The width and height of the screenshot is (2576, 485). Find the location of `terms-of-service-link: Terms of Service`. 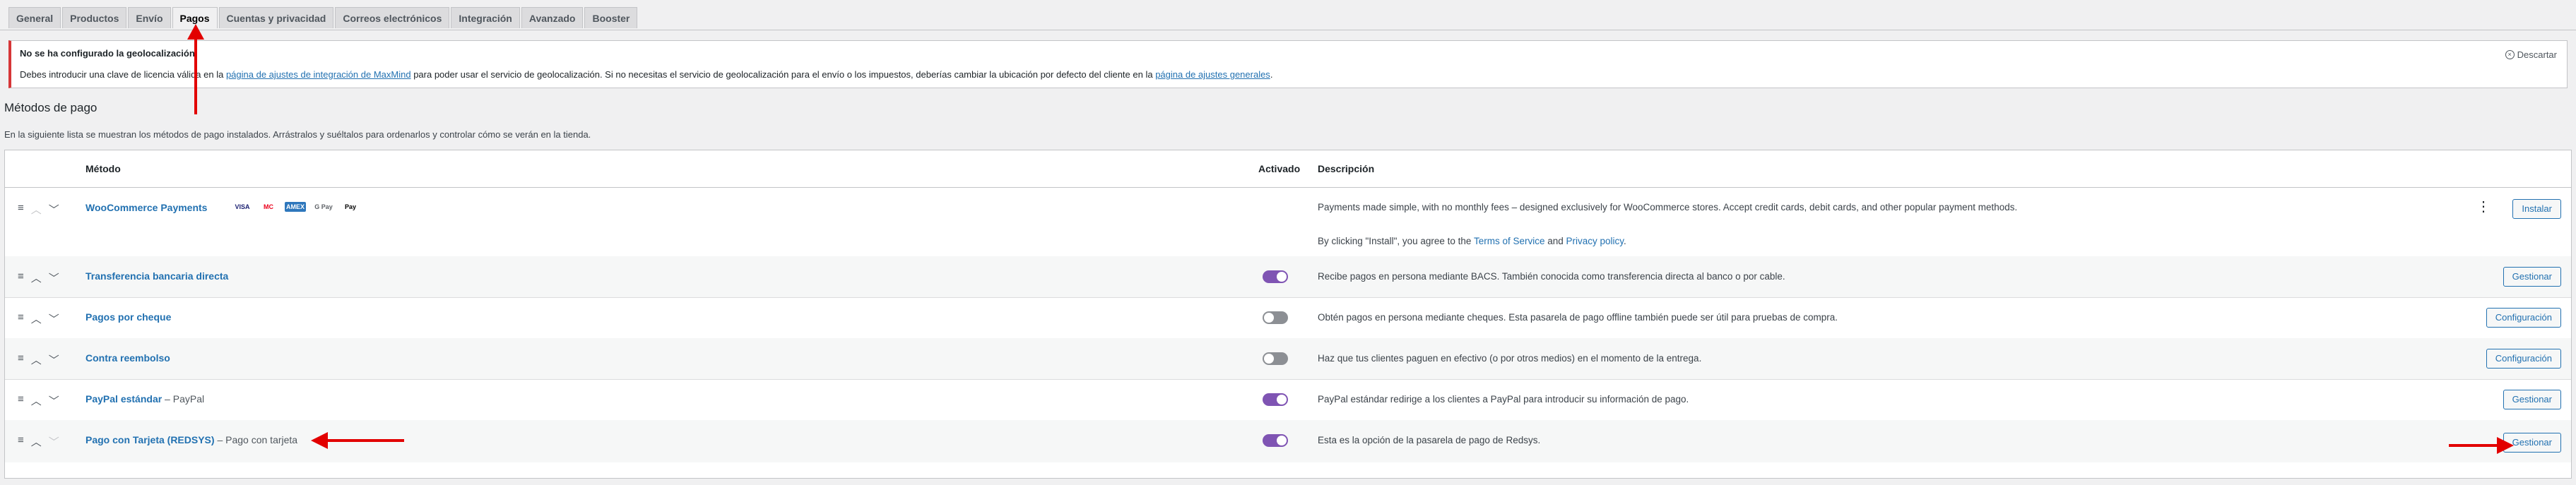

terms-of-service-link: Terms of Service is located at coordinates (1509, 241).